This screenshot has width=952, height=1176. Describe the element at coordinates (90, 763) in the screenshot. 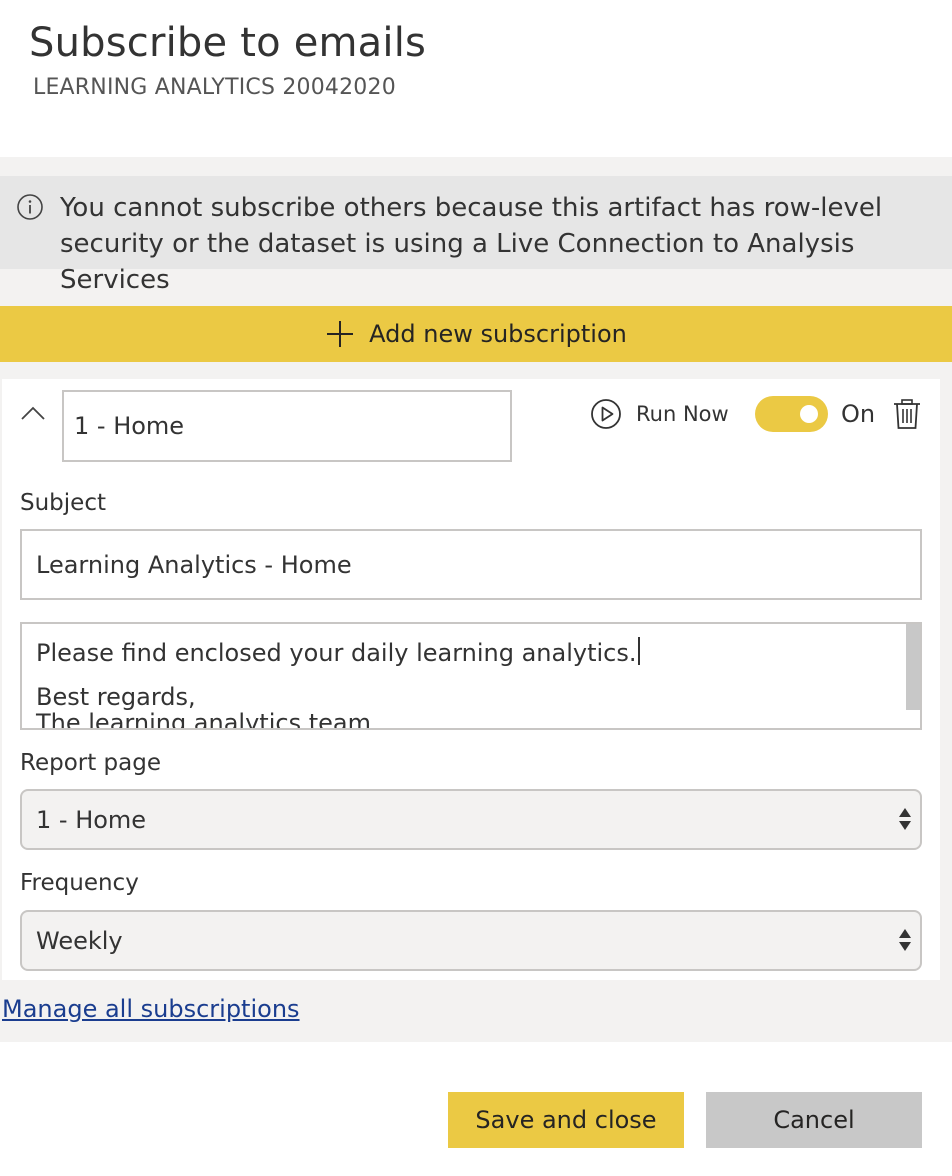

I see `report-page-label: Report page` at that location.